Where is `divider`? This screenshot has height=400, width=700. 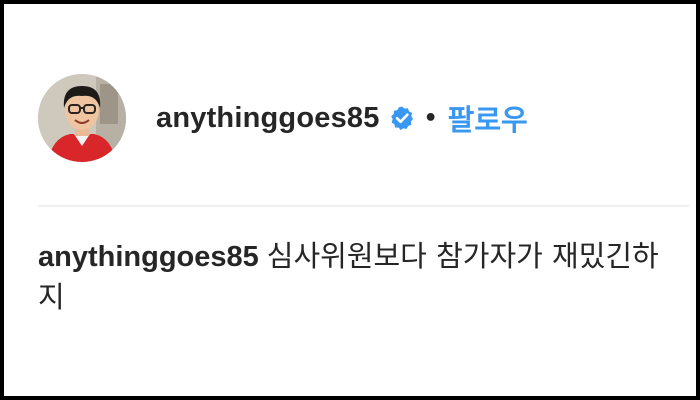
divider is located at coordinates (363, 206).